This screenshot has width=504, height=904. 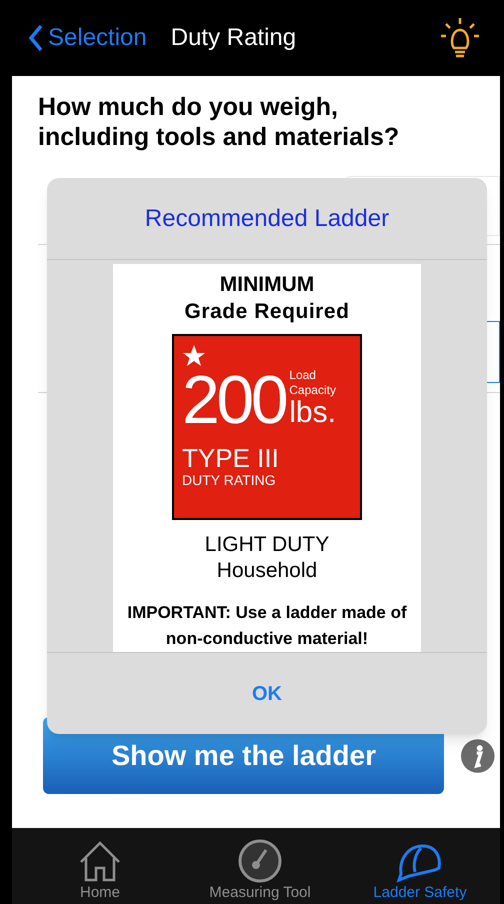 I want to click on ladder-type: TYPE III, so click(x=231, y=458).